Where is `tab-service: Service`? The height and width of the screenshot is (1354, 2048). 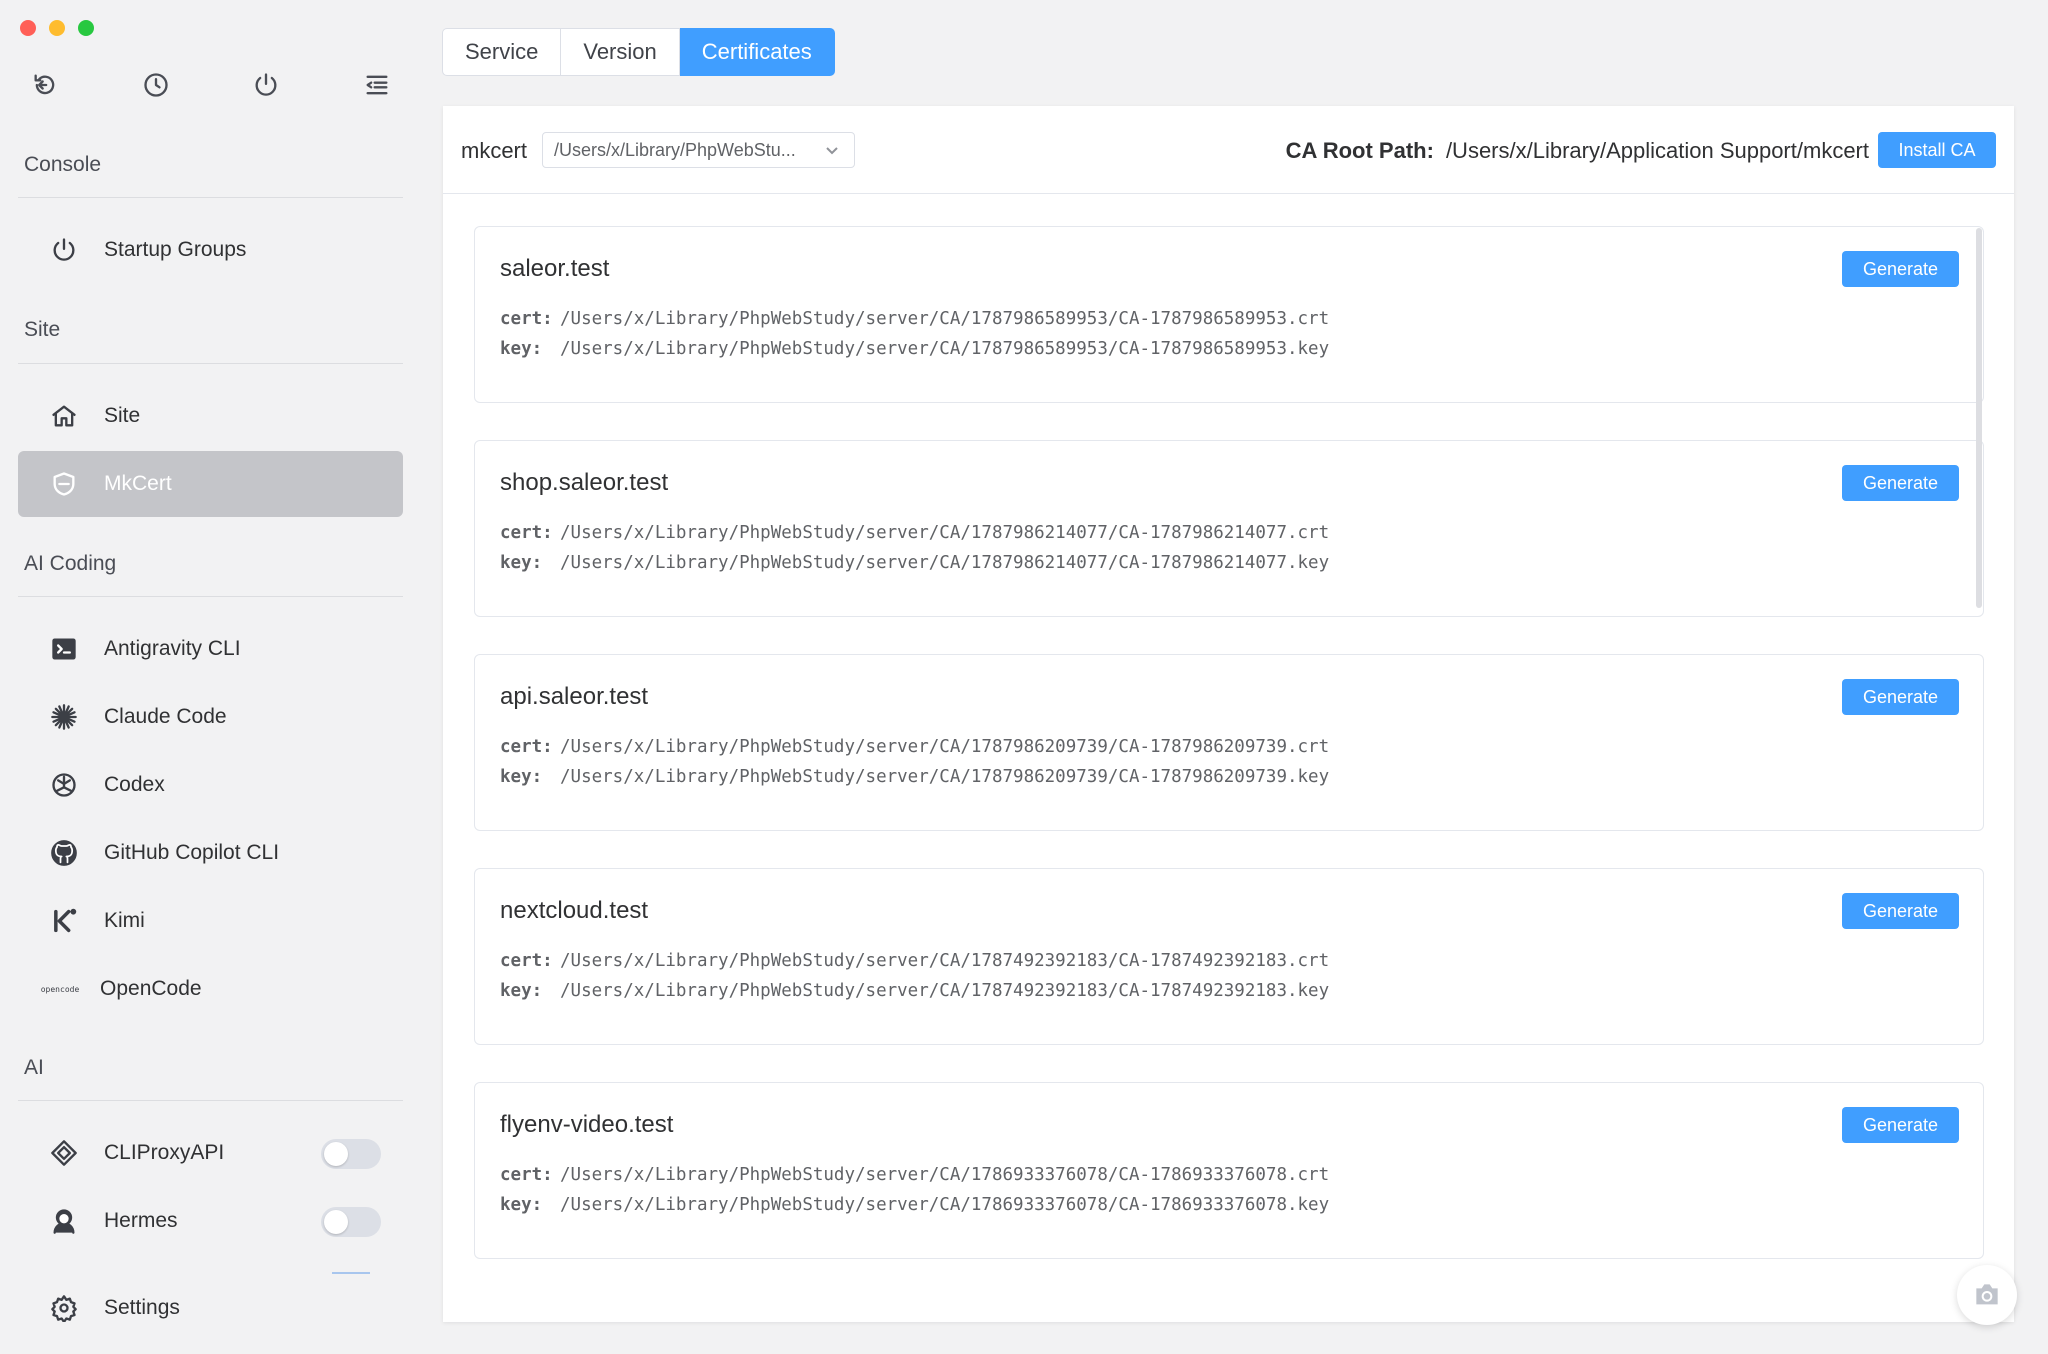 tab-service: Service is located at coordinates (502, 52).